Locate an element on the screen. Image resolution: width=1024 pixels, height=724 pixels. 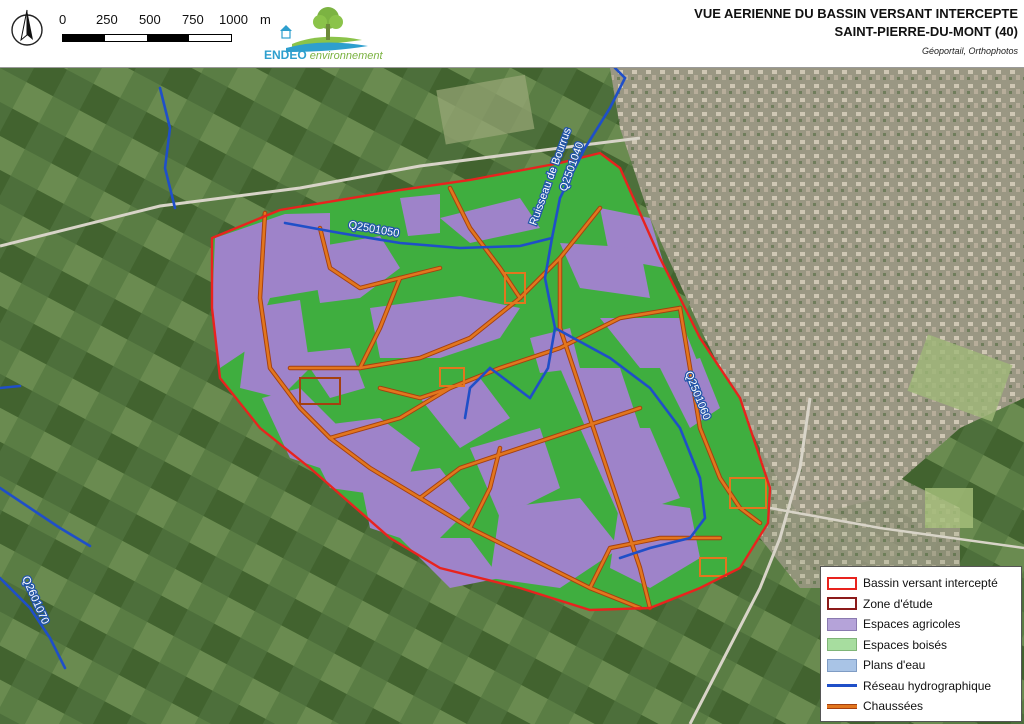
legend-label-bassin: Bassin versant intercepté is located at coordinates (930, 583).